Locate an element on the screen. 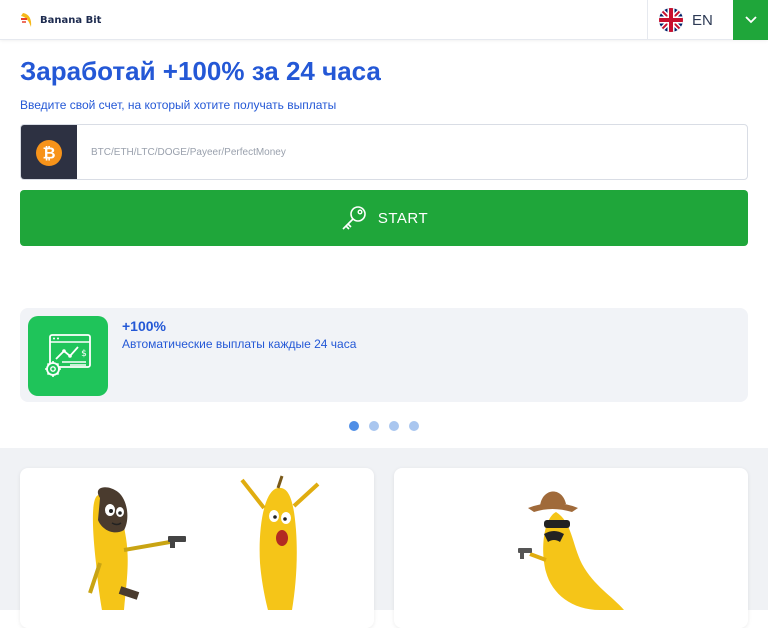  browser-chart-gear-icon: $ is located at coordinates (68, 355).